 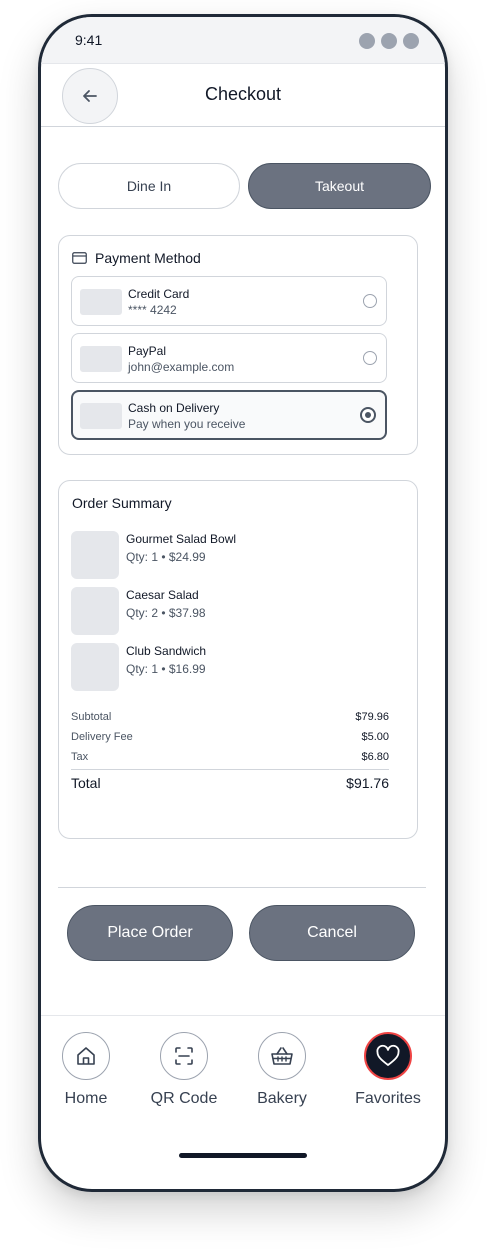 What do you see at coordinates (80, 757) in the screenshot?
I see `tax-label: Tax` at bounding box center [80, 757].